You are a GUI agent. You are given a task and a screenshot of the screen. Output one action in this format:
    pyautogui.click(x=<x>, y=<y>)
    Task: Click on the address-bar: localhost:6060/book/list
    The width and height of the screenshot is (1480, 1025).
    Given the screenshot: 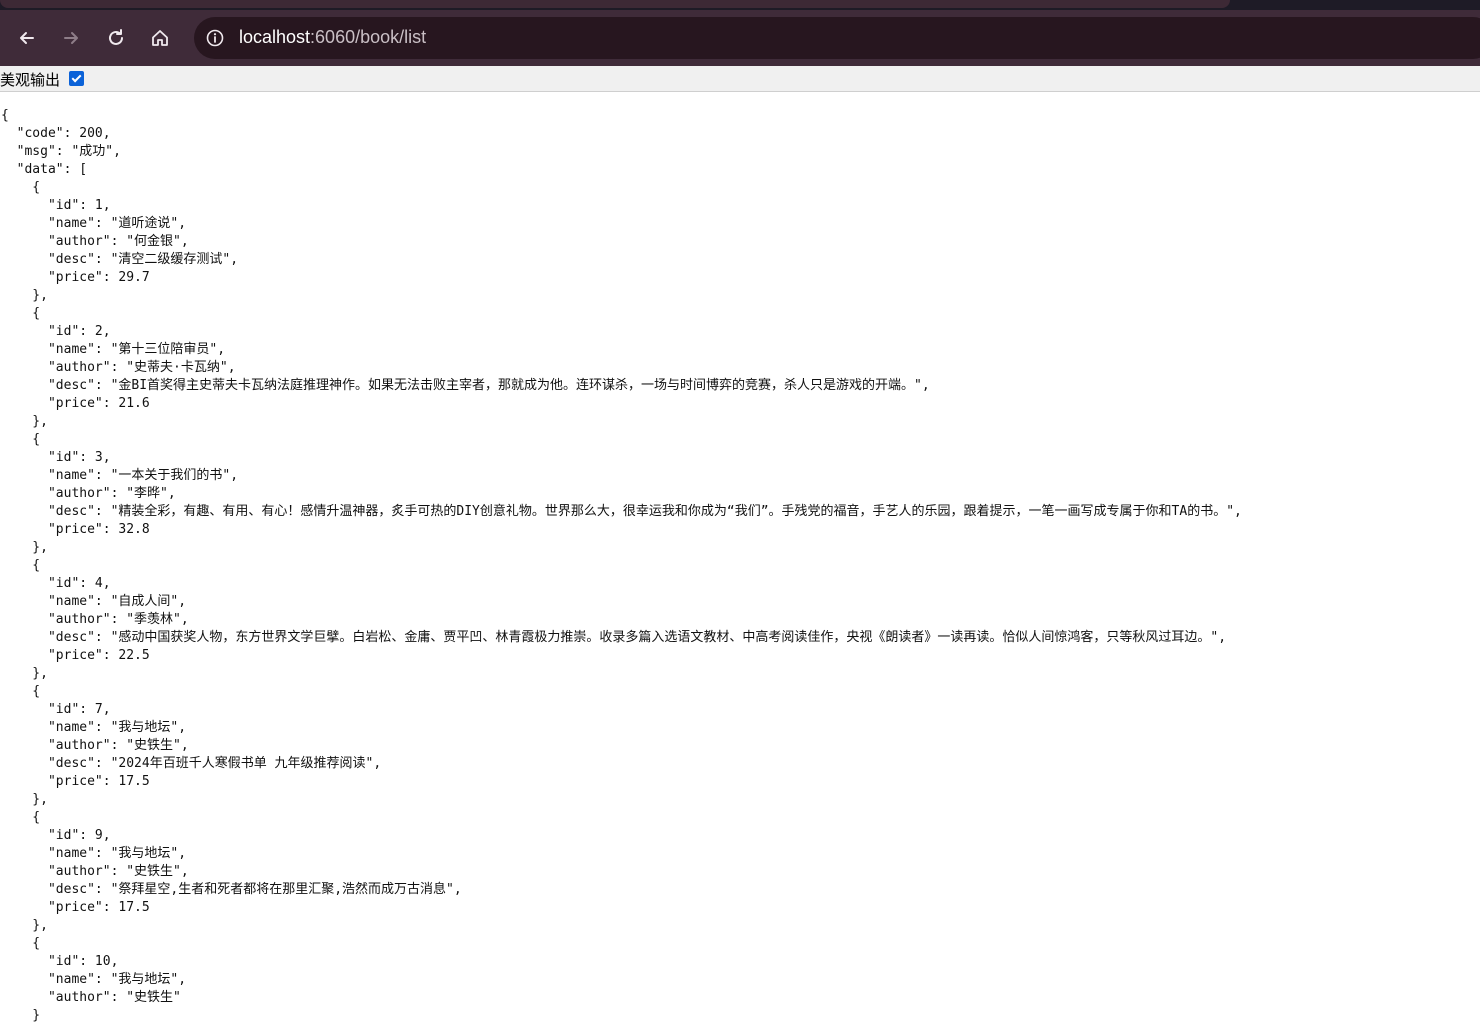 What is the action you would take?
    pyautogui.click(x=837, y=38)
    